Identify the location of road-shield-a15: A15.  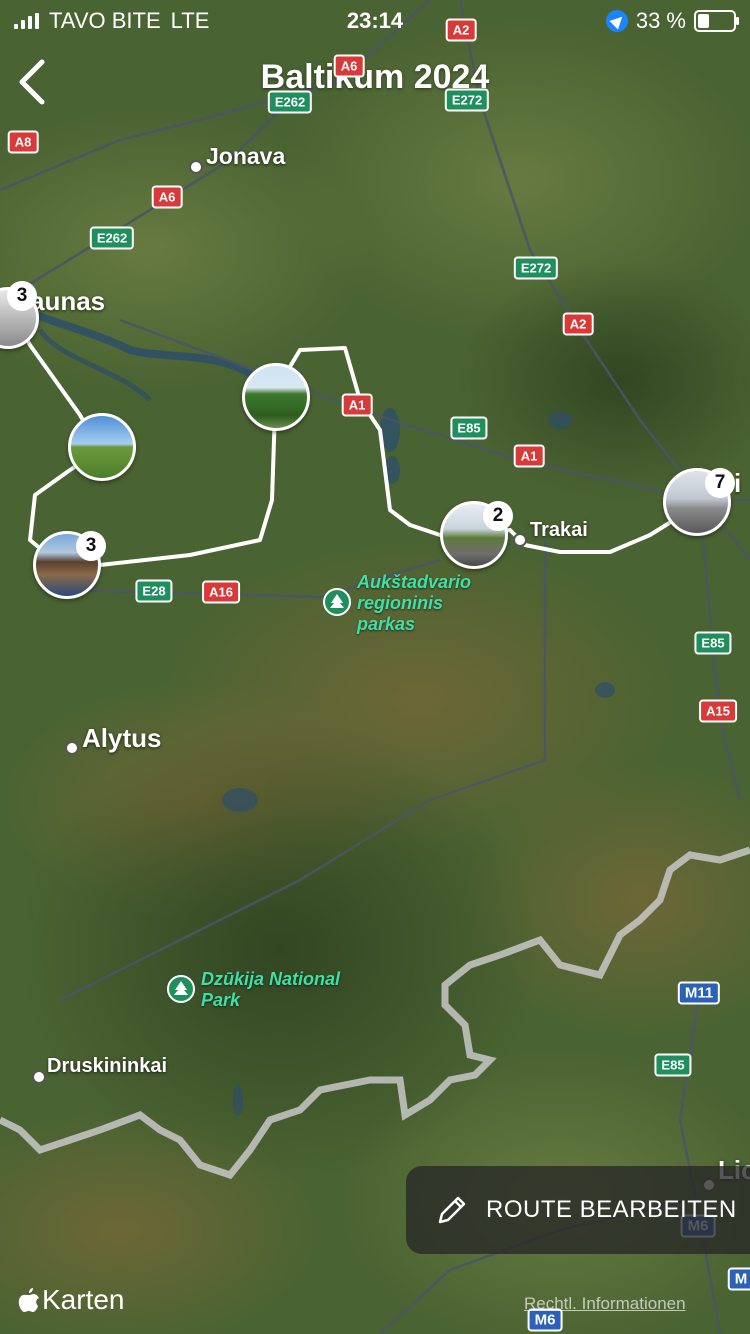
(718, 711).